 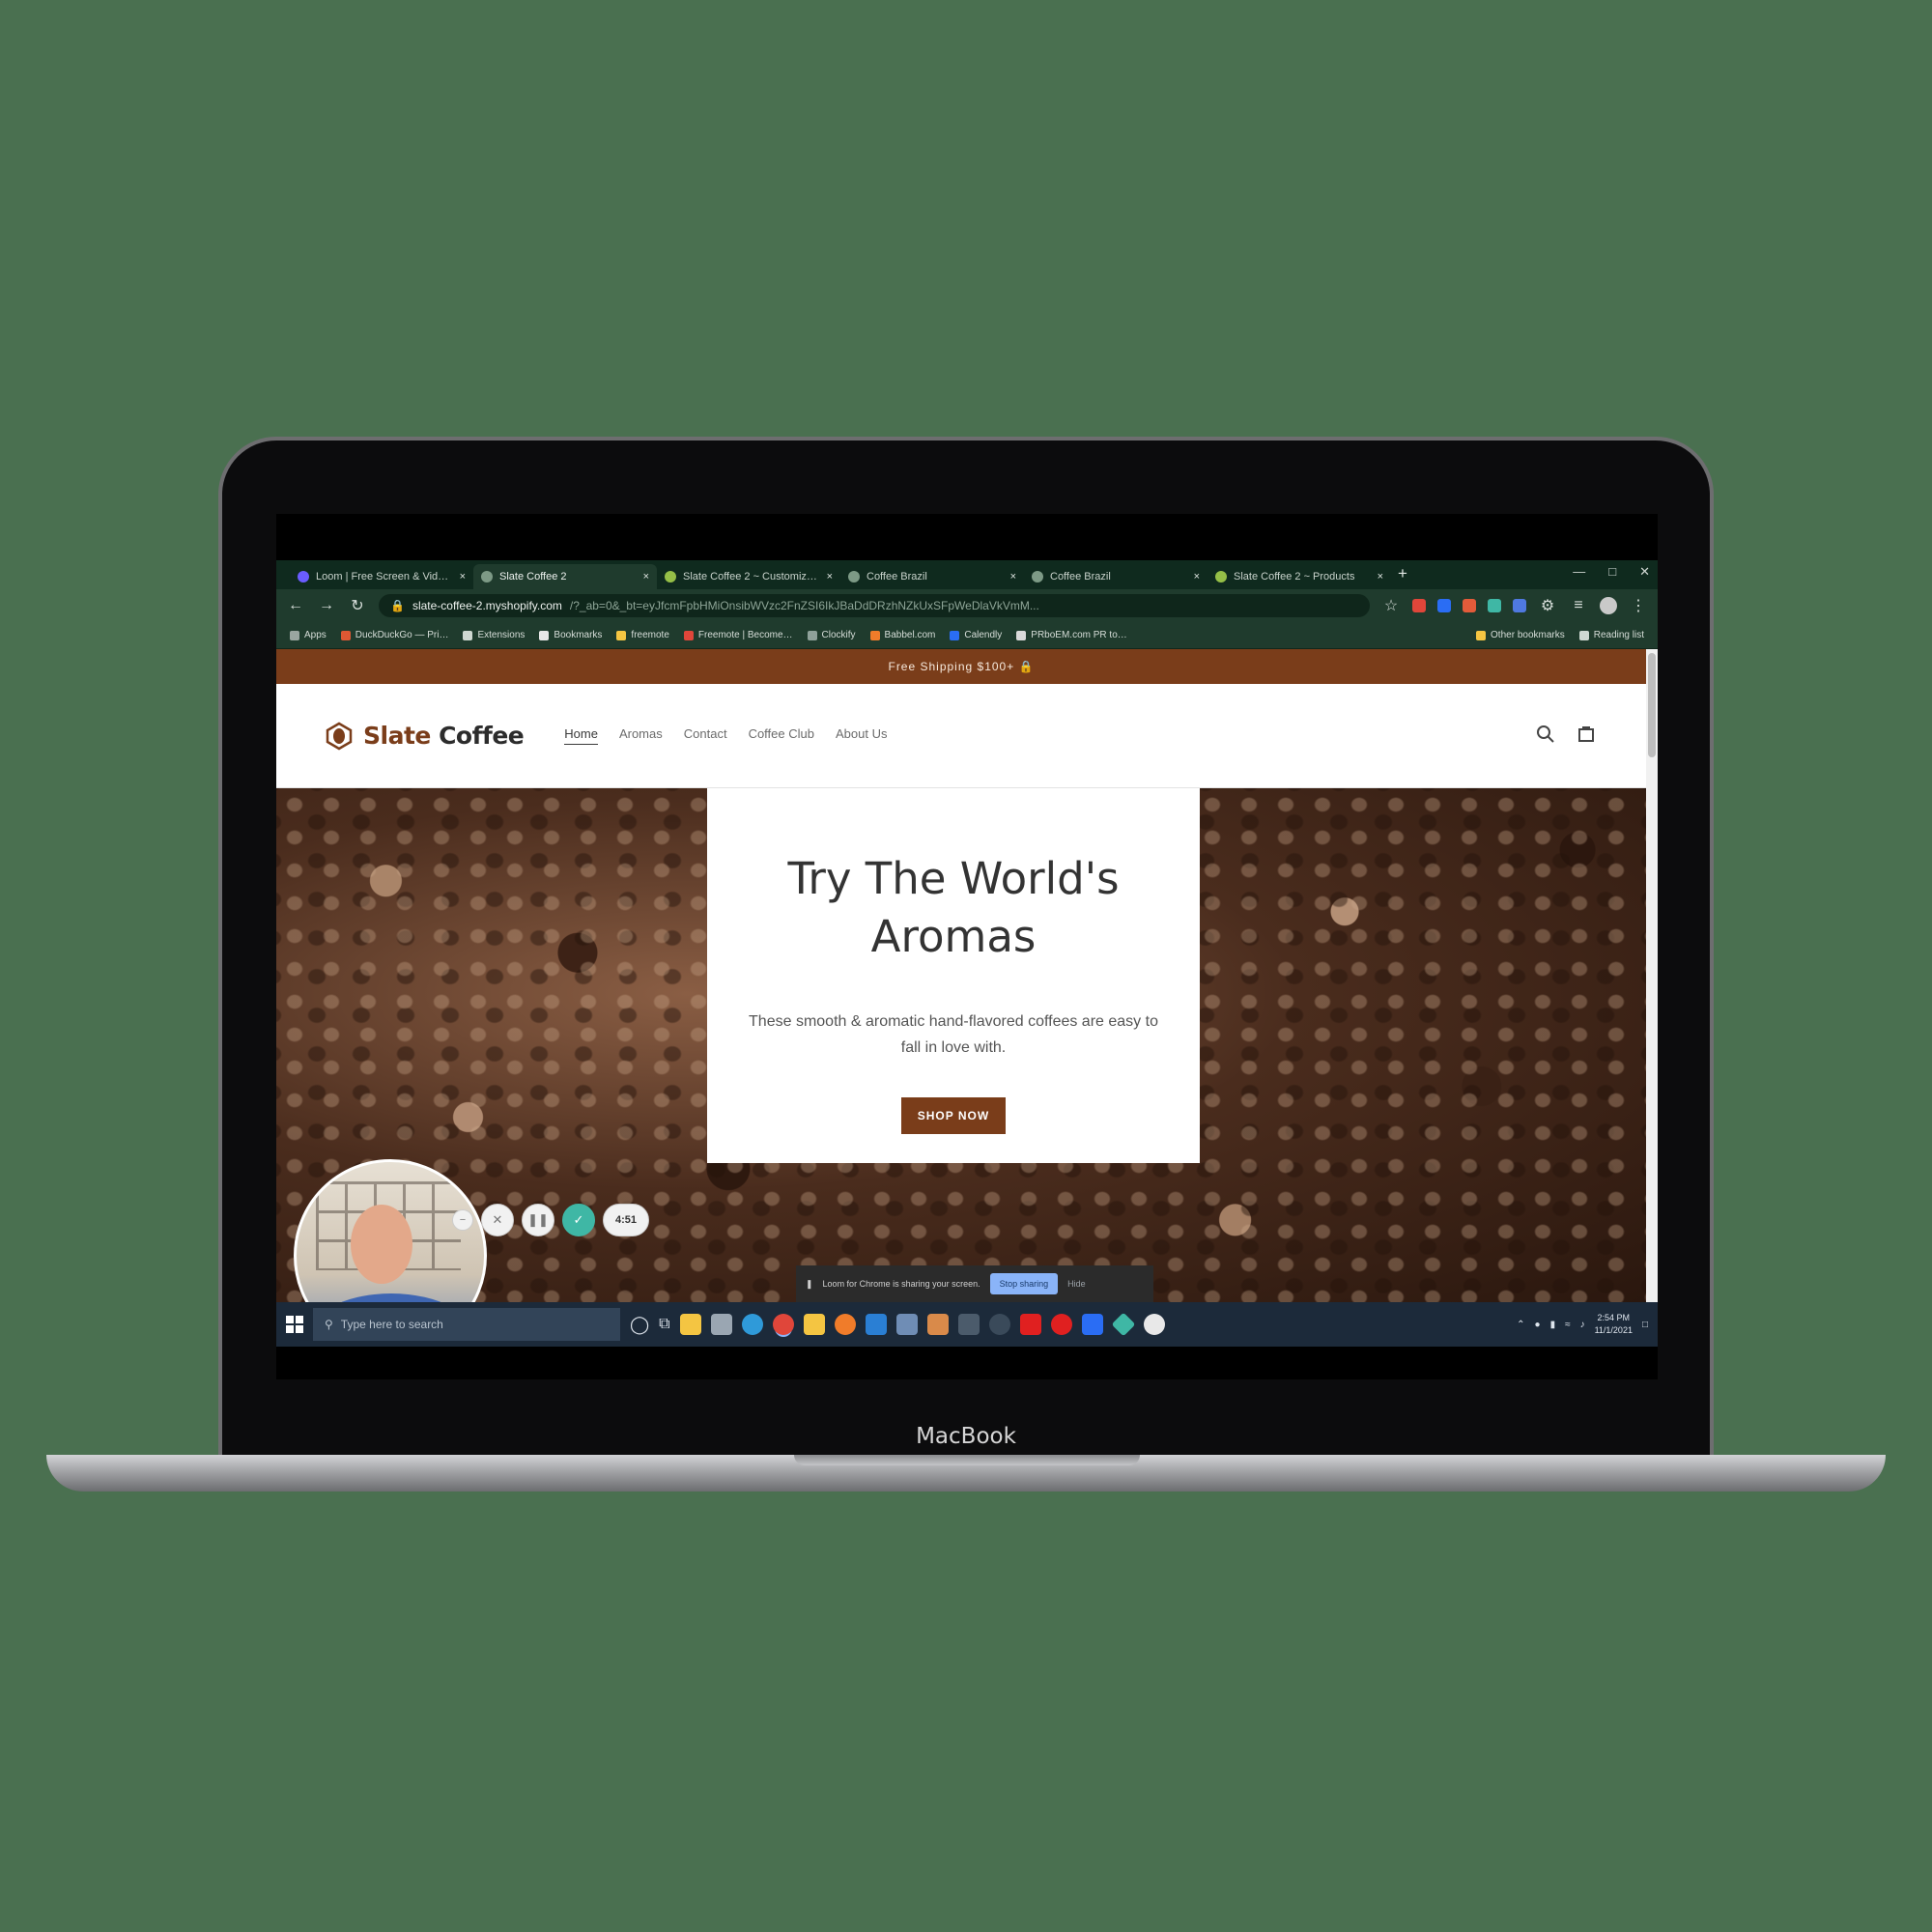 I want to click on bookmark-extensions: Extensions, so click(x=494, y=635).